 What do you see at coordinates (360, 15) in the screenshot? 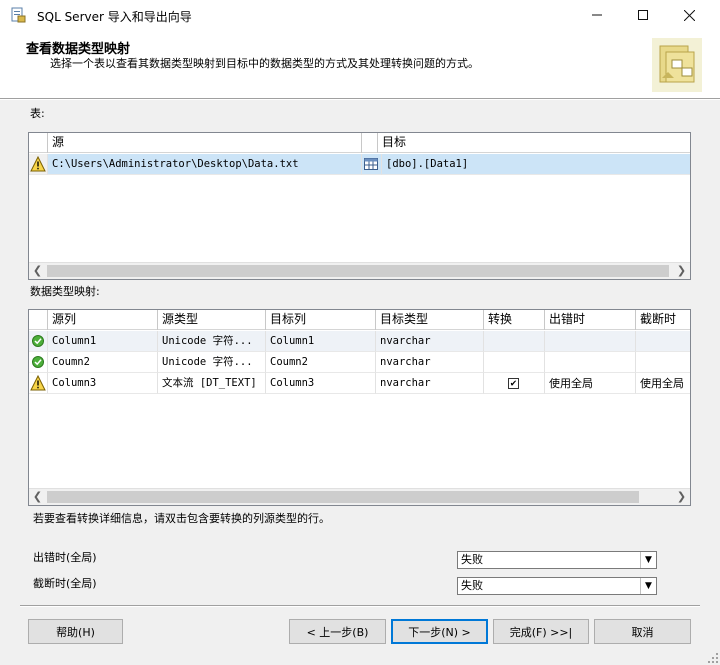
I see `title-bar: SQL Server 导入和导出向导` at bounding box center [360, 15].